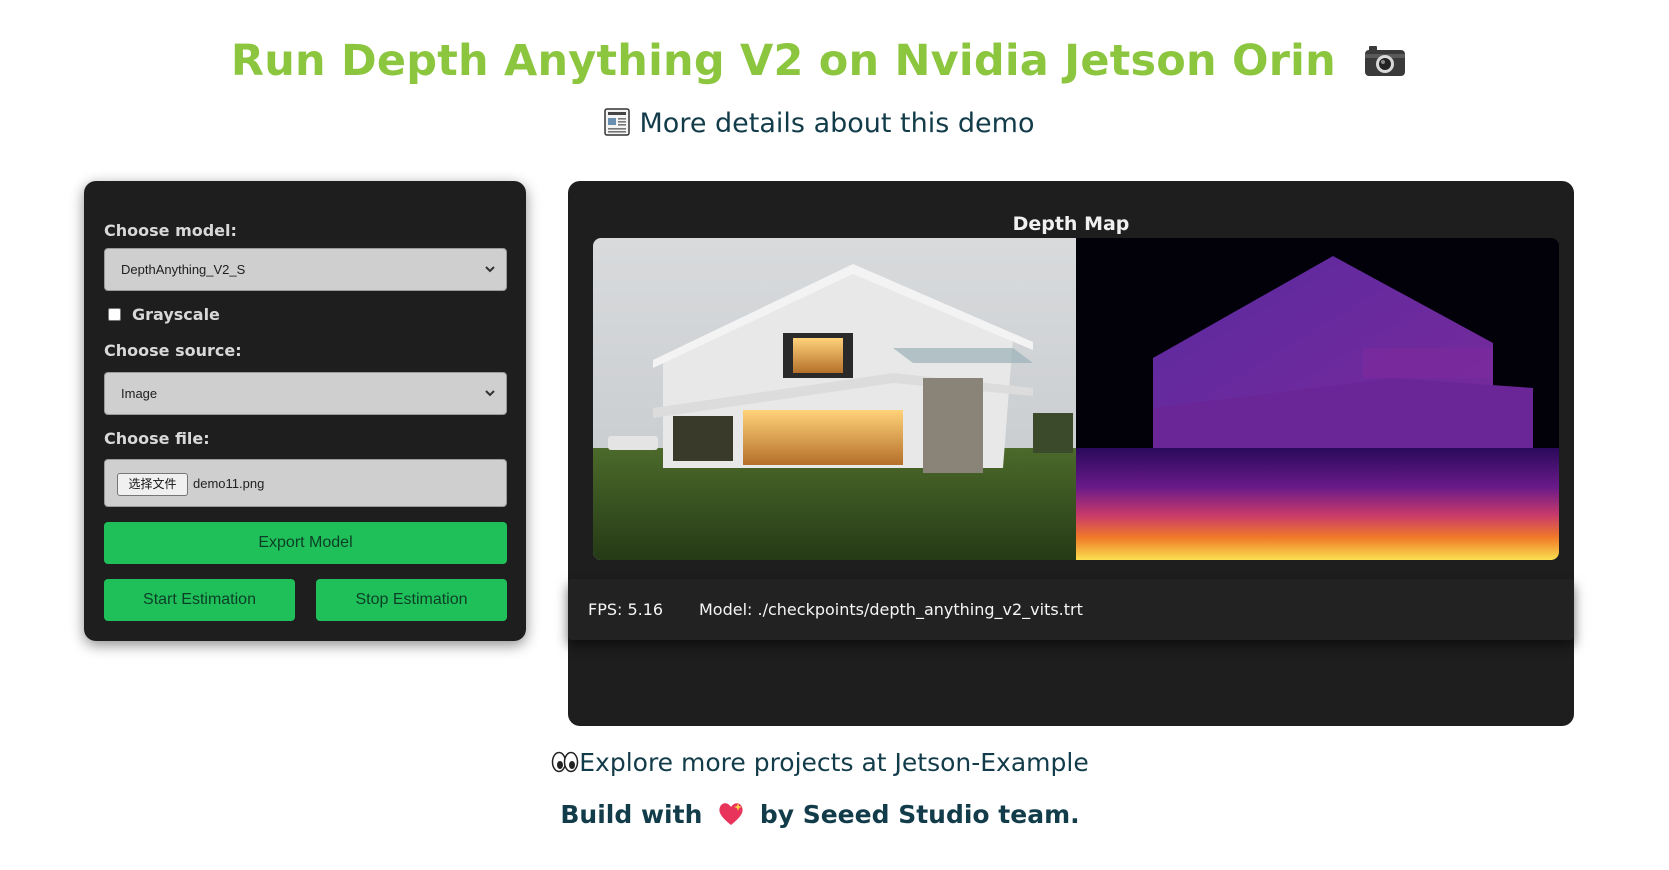 This screenshot has width=1669, height=870. I want to click on credits-prefix: Build with, so click(631, 814).